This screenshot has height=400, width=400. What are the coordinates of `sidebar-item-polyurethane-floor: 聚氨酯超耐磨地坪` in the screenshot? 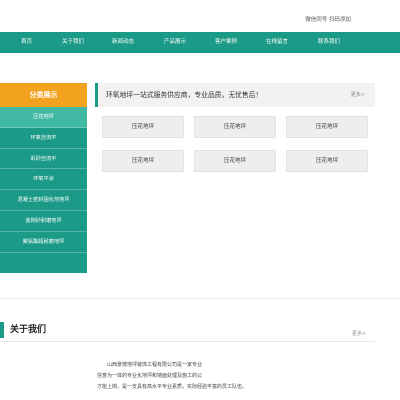 It's located at (43, 242).